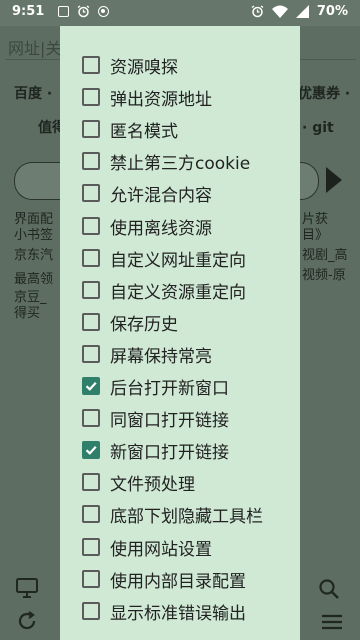 The height and width of the screenshot is (640, 360). Describe the element at coordinates (178, 613) in the screenshot. I see `menu-item-label: 显示标准错误输出` at that location.